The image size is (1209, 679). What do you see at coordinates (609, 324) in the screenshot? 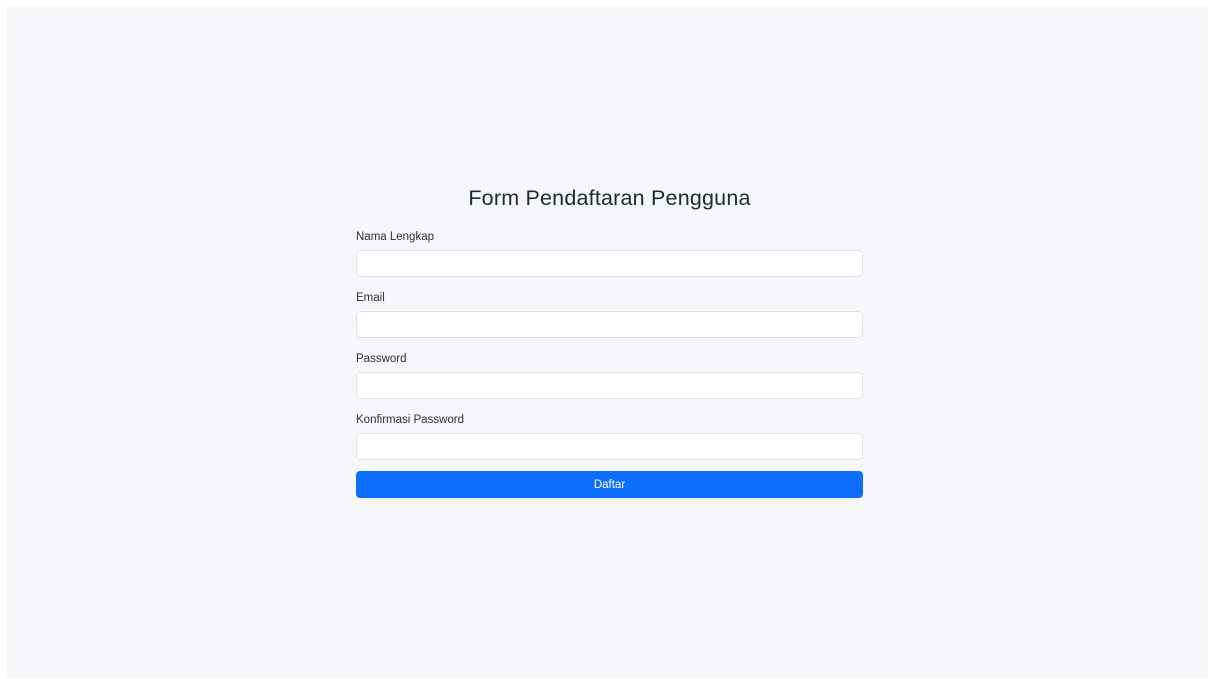
I see `email-input` at bounding box center [609, 324].